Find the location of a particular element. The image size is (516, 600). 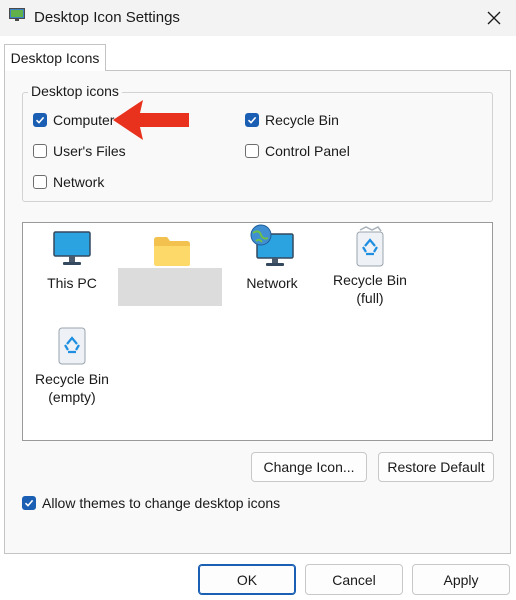

icon-recycle-bin-empty: Recycle Bin (empty) is located at coordinates (72, 366).